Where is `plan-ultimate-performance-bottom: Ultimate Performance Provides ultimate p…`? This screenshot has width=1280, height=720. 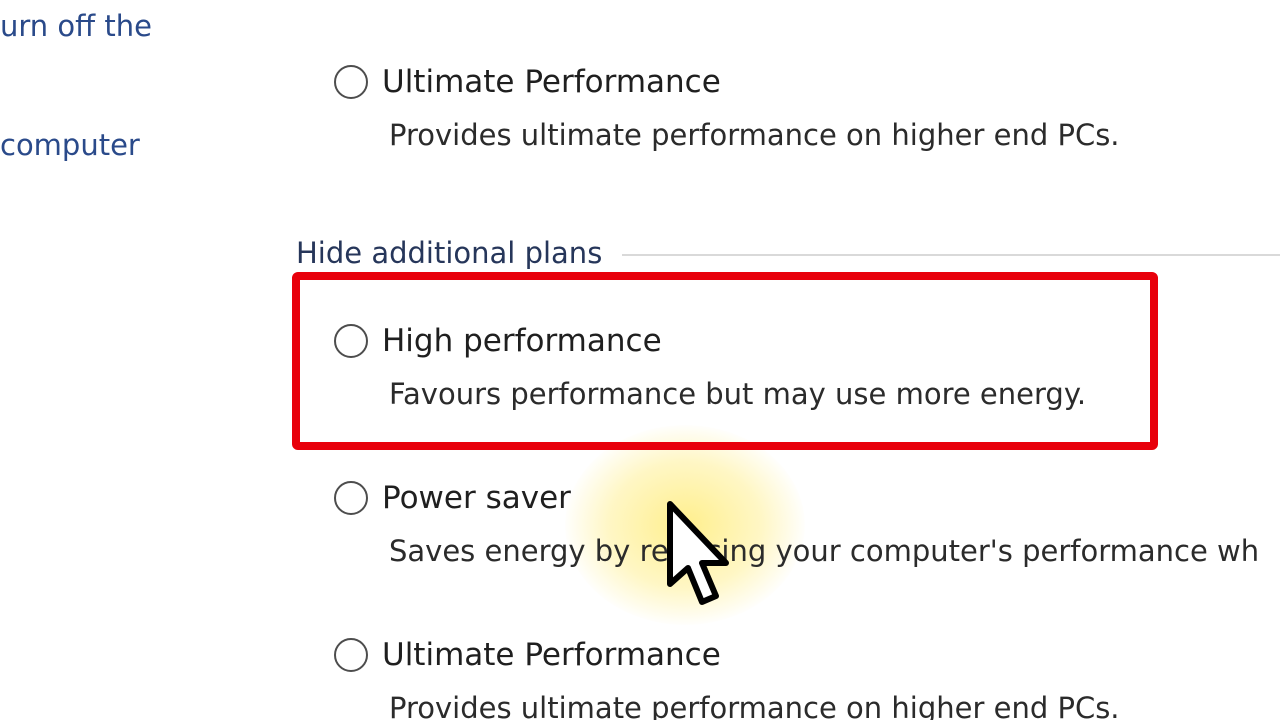 plan-ultimate-performance-bottom: Ultimate Performance Provides ultimate p… is located at coordinates (727, 677).